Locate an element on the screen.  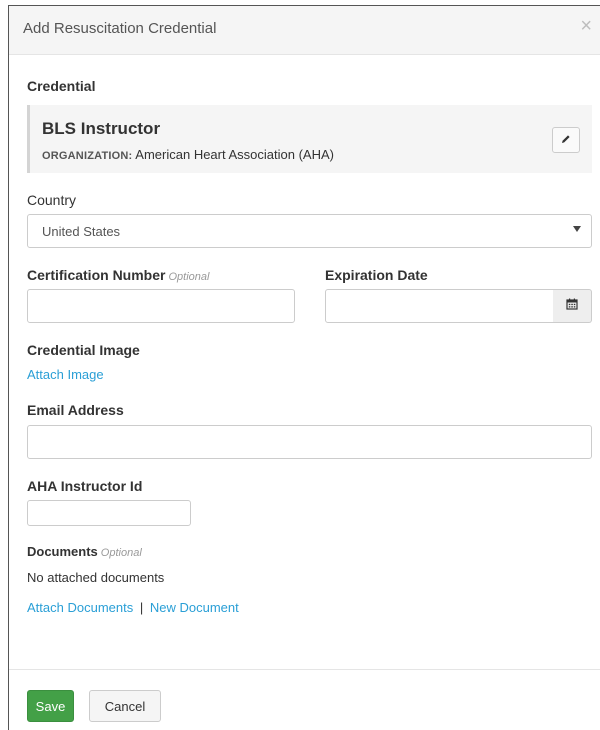
edit-credential-button is located at coordinates (566, 140).